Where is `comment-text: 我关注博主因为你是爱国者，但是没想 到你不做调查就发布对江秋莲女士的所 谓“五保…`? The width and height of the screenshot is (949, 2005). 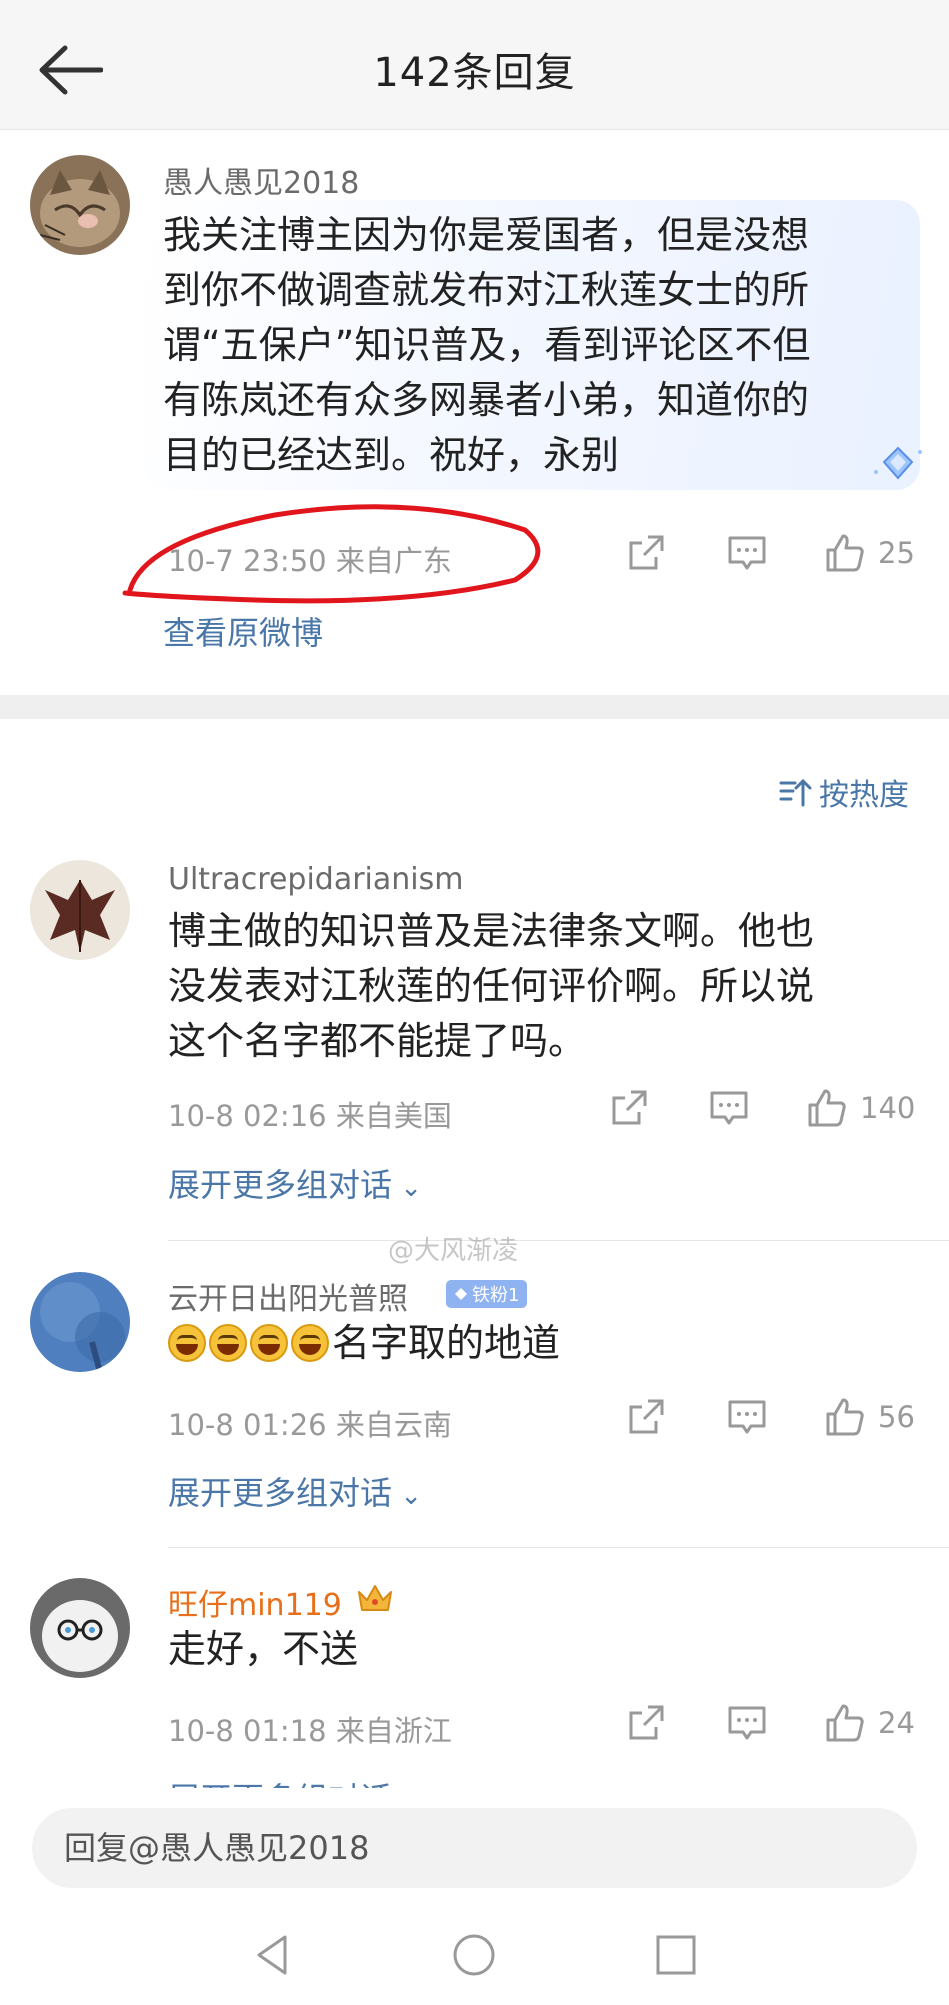
comment-text: 我关注博主因为你是爱国者，但是没想 到你不做调查就发布对江秋莲女士的所 谓“五保… is located at coordinates (486, 345).